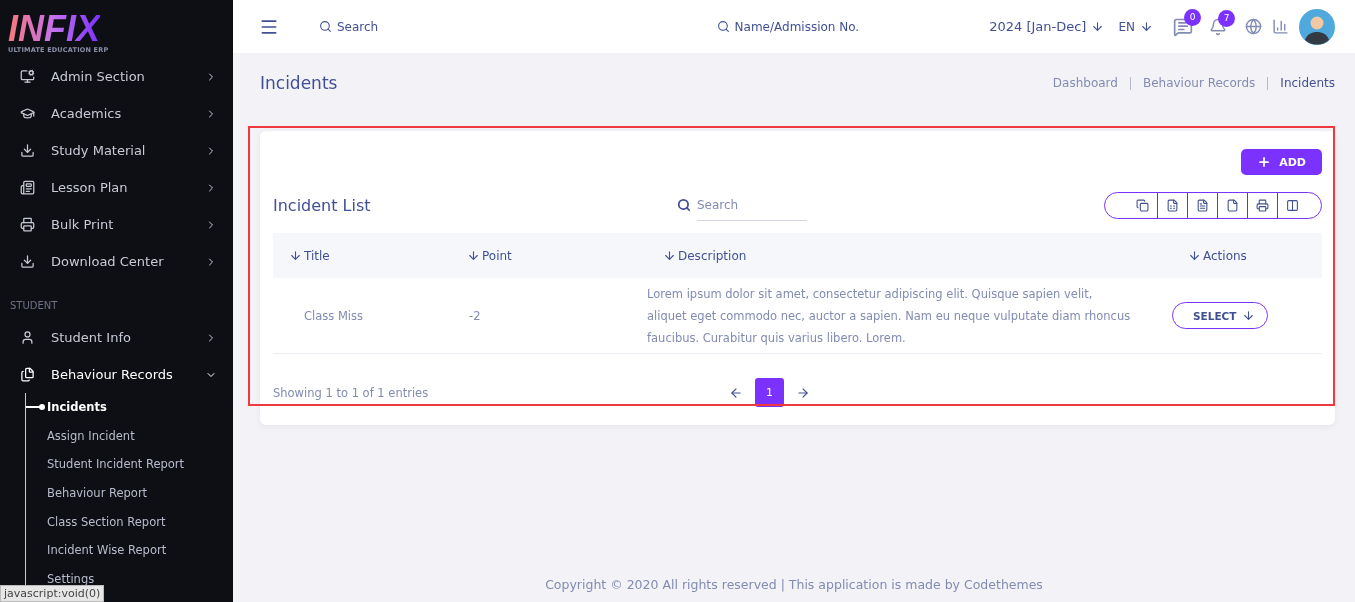 The width and height of the screenshot is (1355, 602). Describe the element at coordinates (129, 550) in the screenshot. I see `submenu-item: Incident Wise Report` at that location.